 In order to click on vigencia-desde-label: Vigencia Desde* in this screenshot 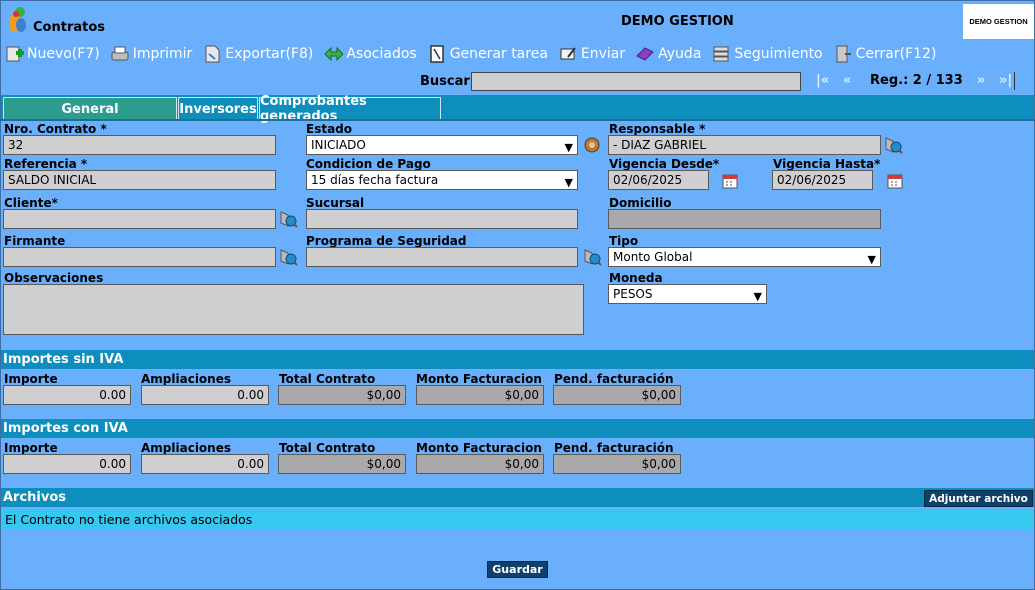, I will do `click(664, 164)`.